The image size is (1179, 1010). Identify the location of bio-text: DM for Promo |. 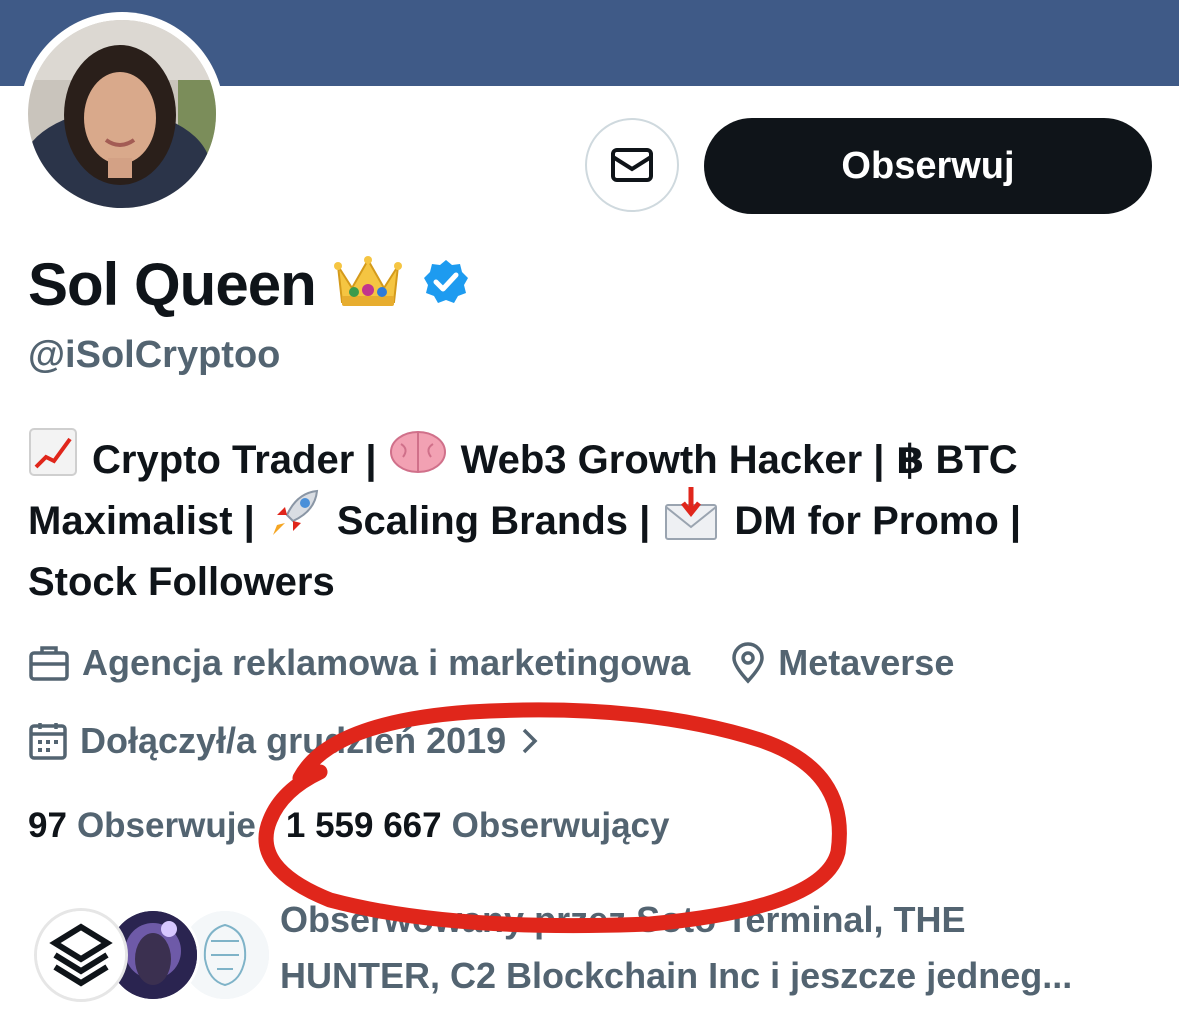
(878, 521).